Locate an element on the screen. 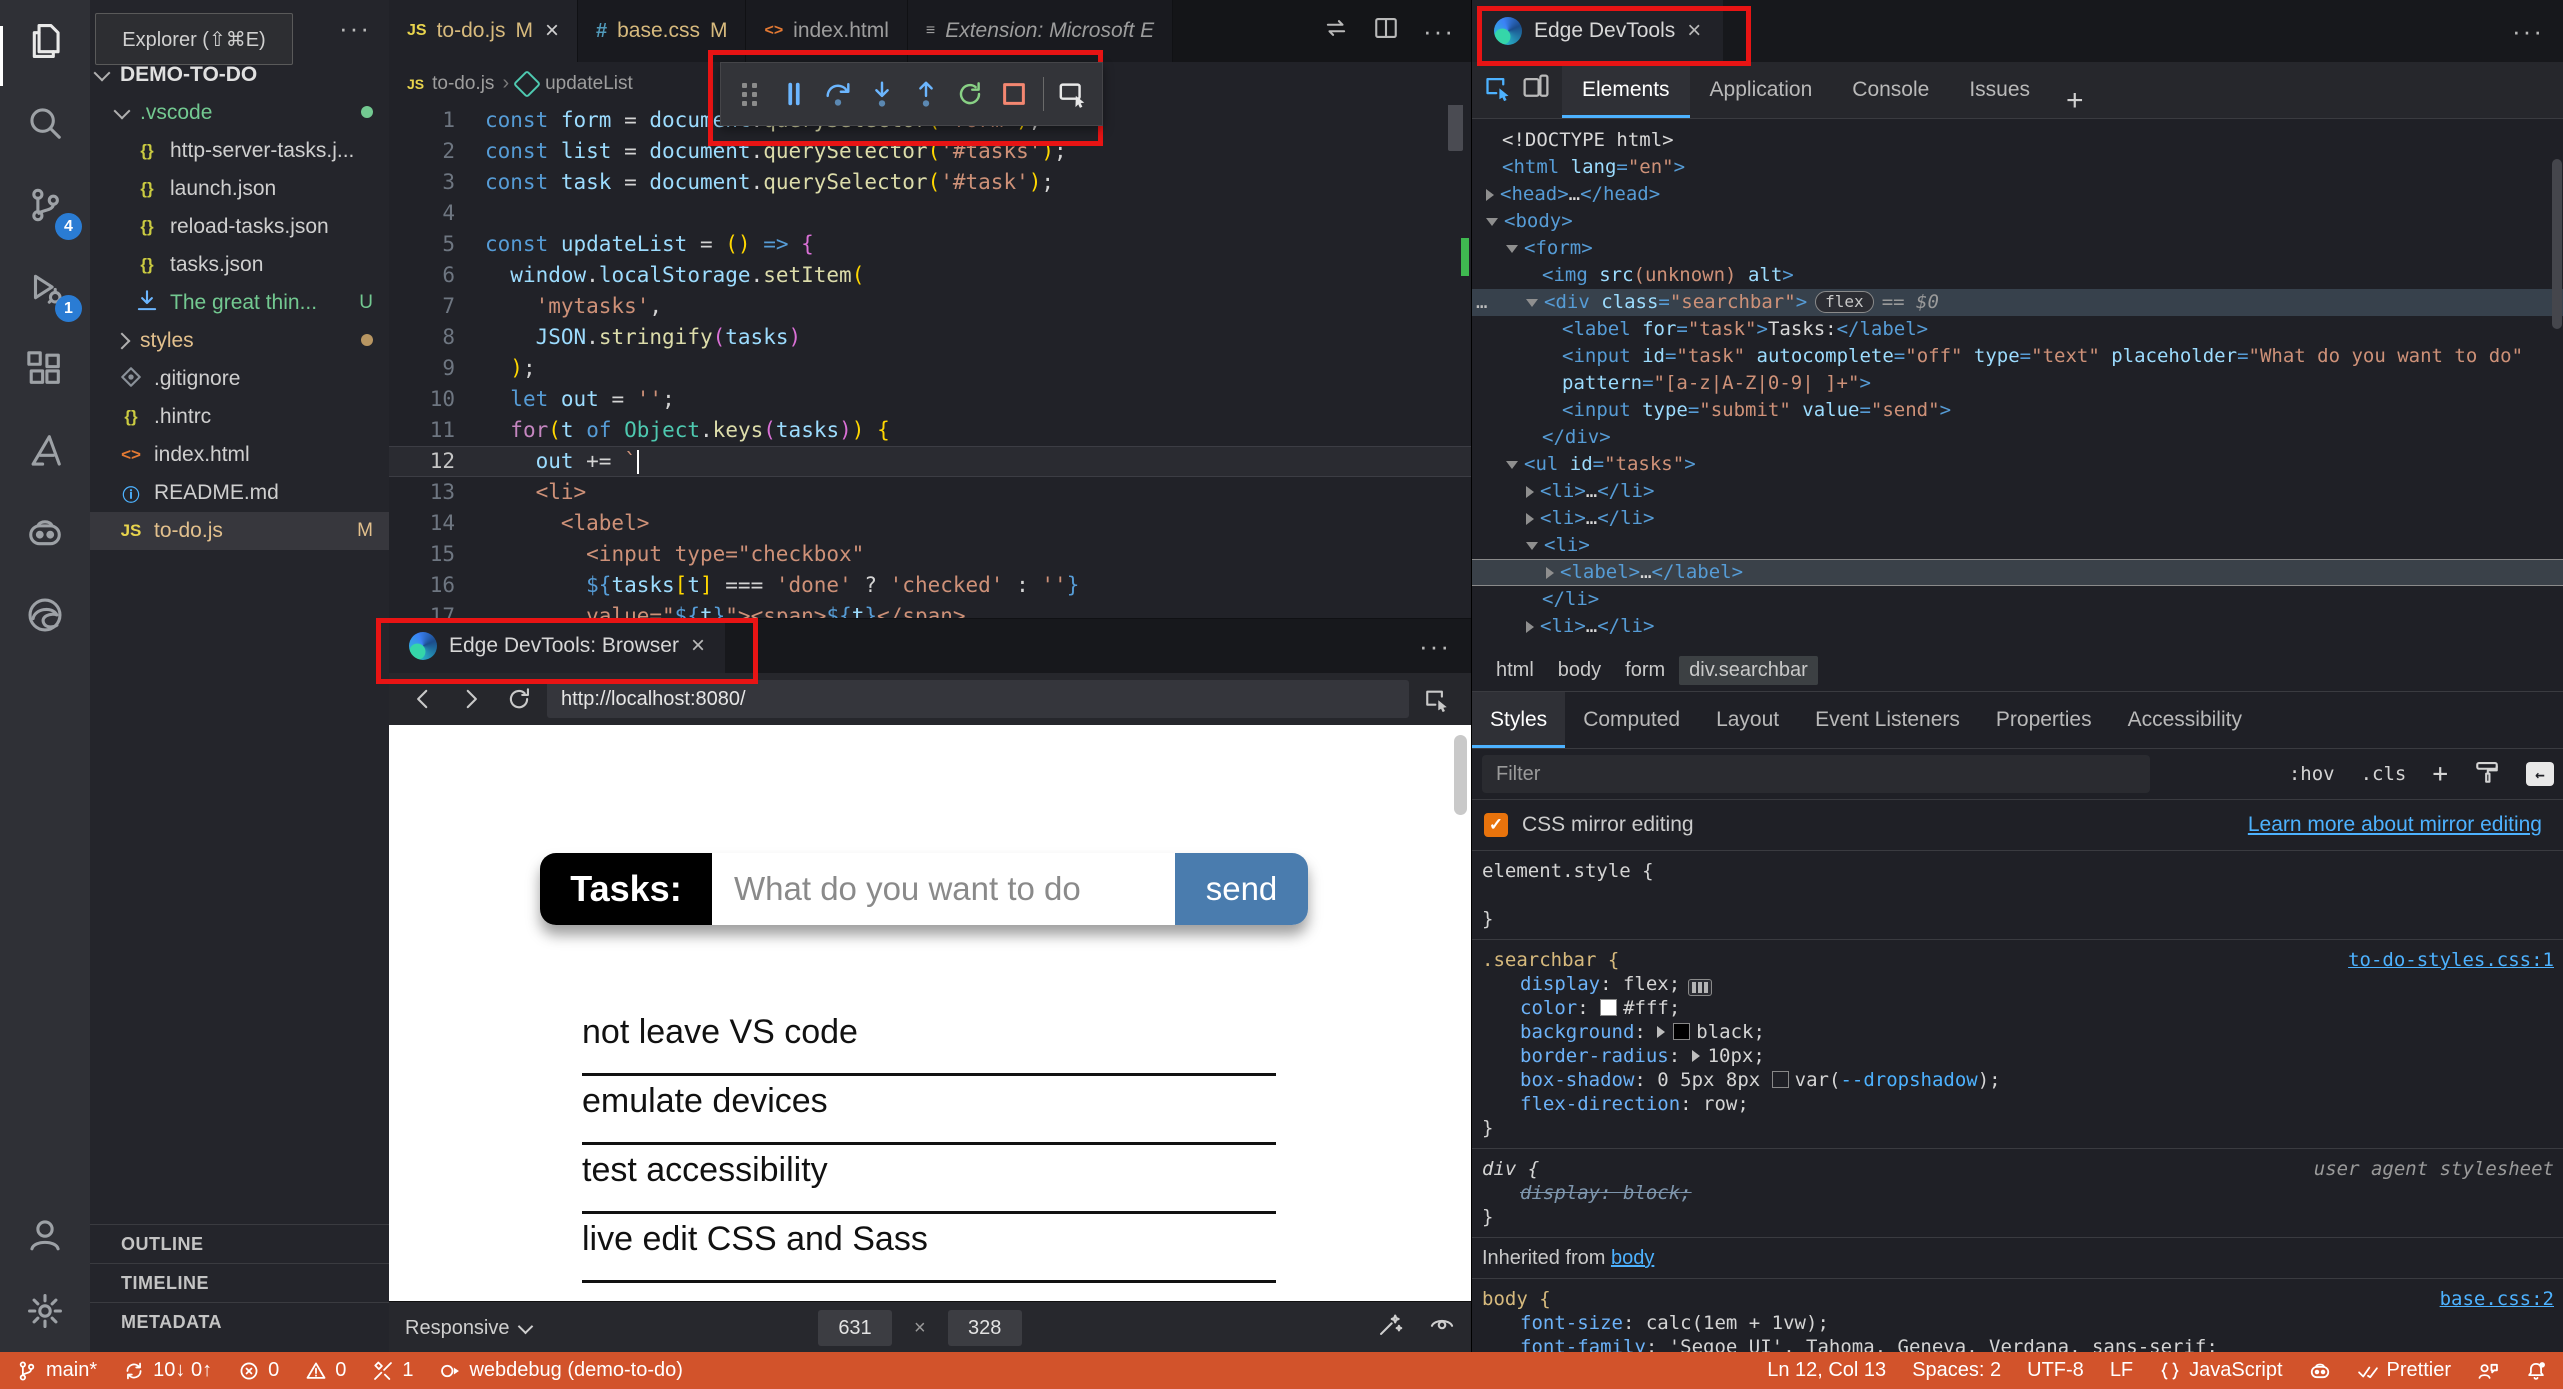  todo-item: test accessibility is located at coordinates (929, 1179).